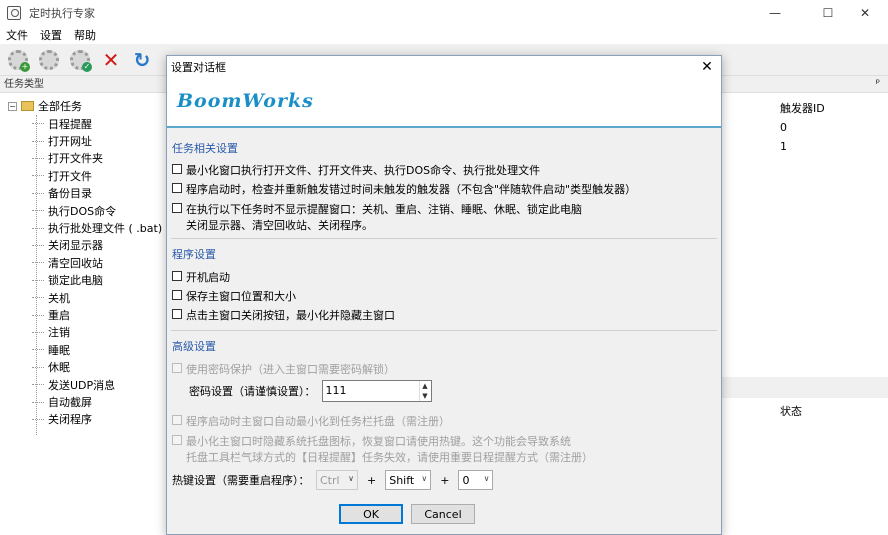  Describe the element at coordinates (205, 148) in the screenshot. I see `section-task-title: 任务相关设置` at that location.